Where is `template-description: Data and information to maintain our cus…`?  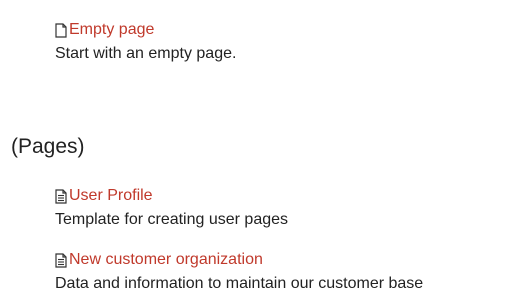
template-description: Data and information to maintain our cus… is located at coordinates (239, 283).